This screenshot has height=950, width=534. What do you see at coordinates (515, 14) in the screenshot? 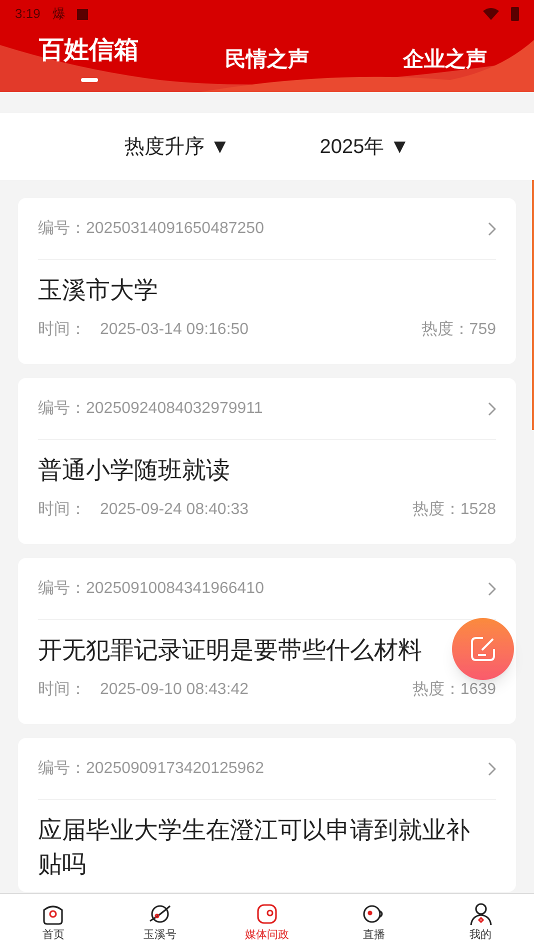
I see `battery-icon` at bounding box center [515, 14].